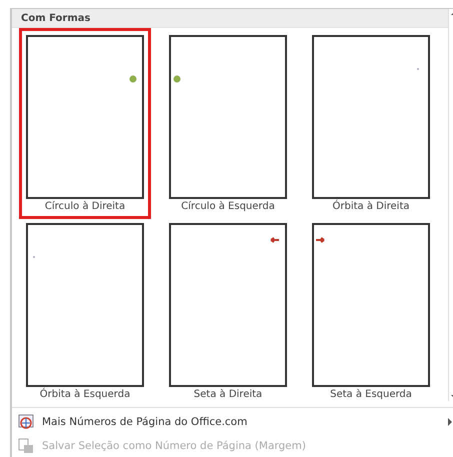  What do you see at coordinates (26, 422) in the screenshot?
I see `globe-icon` at bounding box center [26, 422].